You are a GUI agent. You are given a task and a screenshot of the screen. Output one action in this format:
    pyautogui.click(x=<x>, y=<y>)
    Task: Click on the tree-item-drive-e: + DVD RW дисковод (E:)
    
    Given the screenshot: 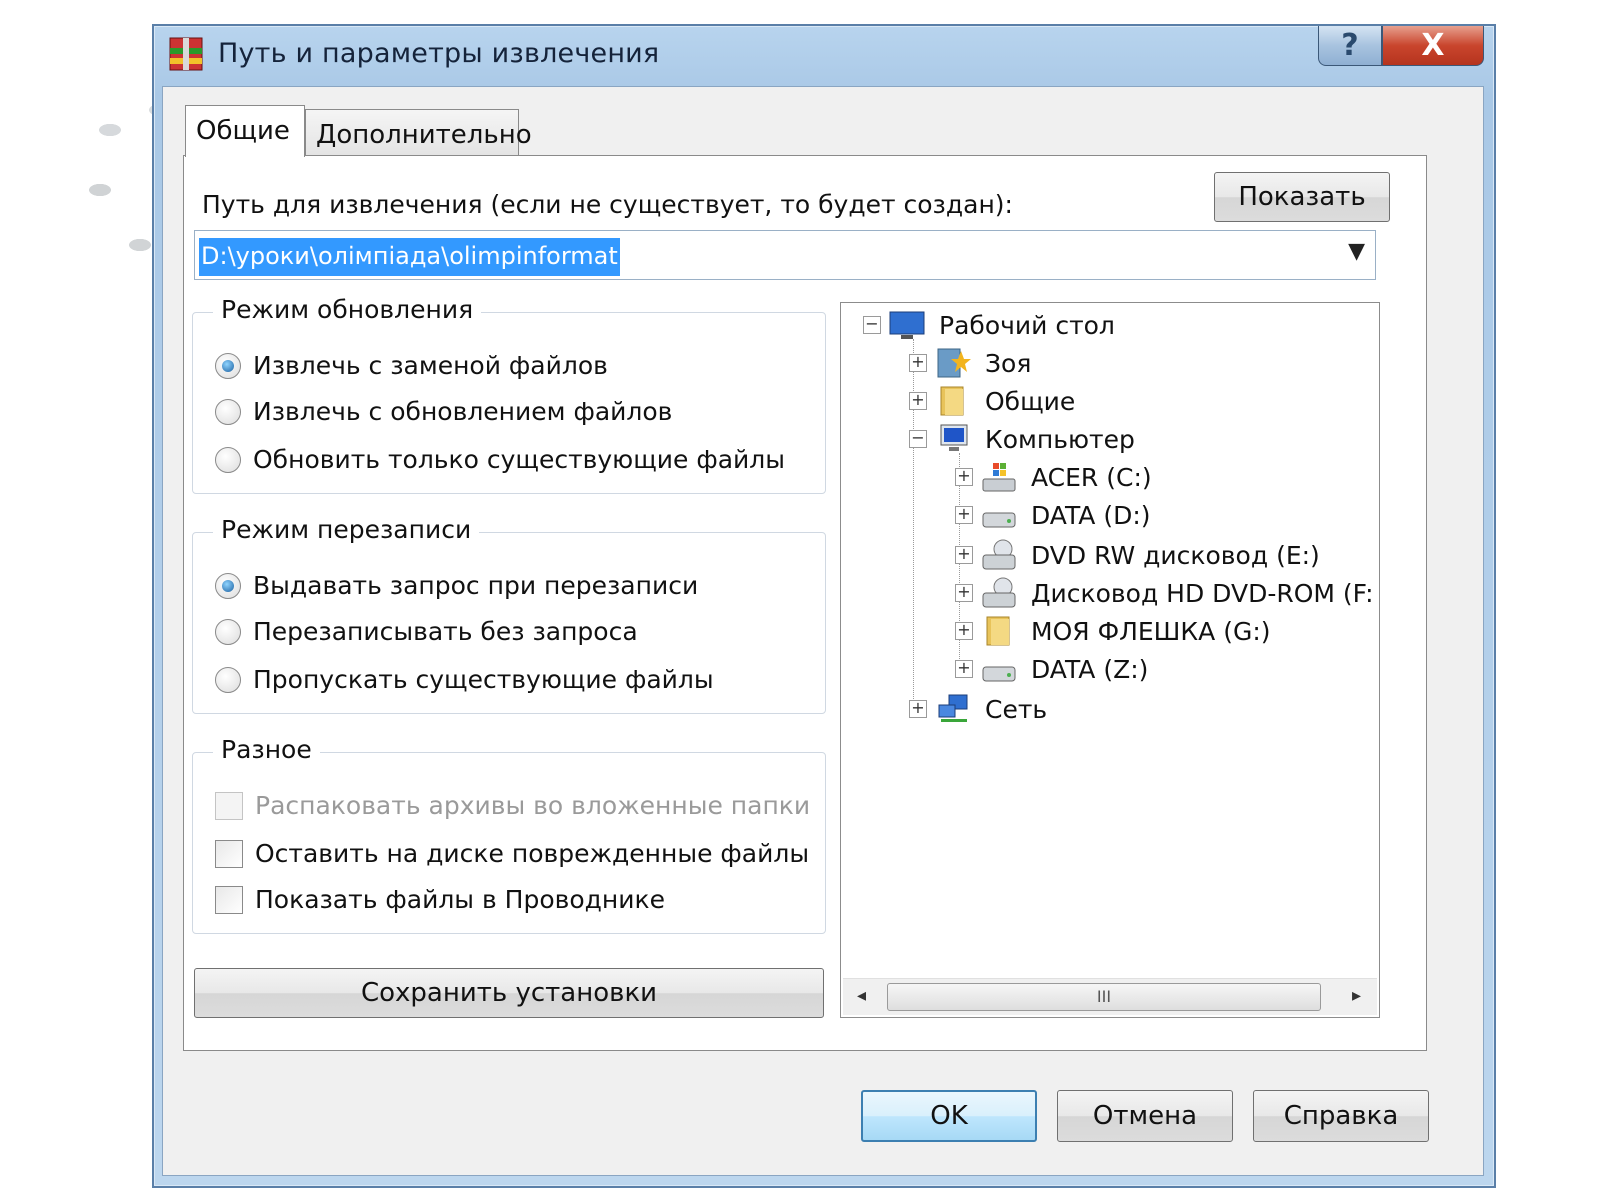 What is the action you would take?
    pyautogui.click(x=1137, y=555)
    